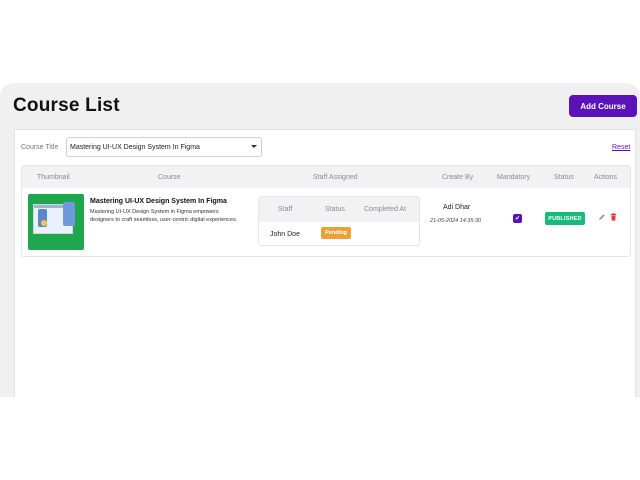 The image size is (640, 480). I want to click on thumbnail-phone-illustration, so click(69, 214).